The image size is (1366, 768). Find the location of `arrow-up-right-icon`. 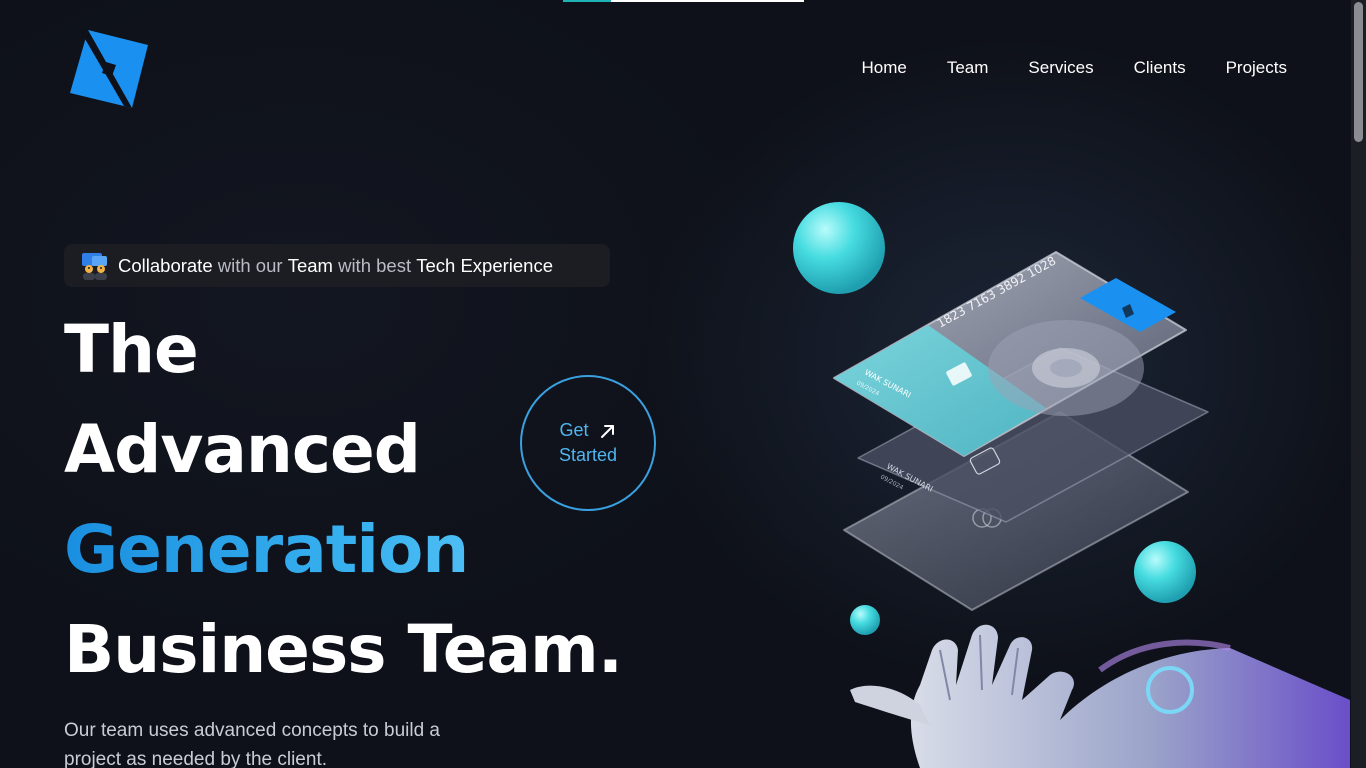

arrow-up-right-icon is located at coordinates (607, 431).